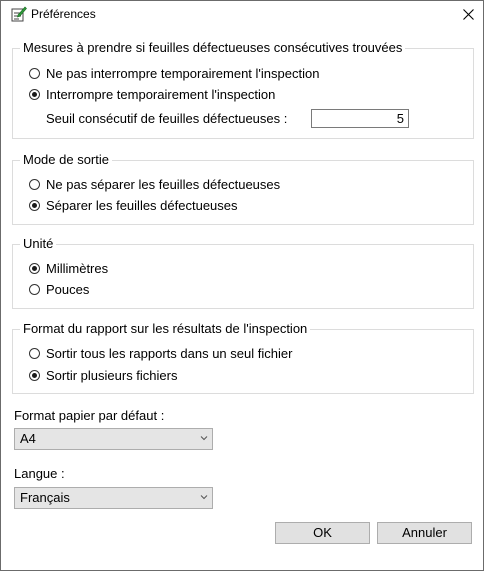 The height and width of the screenshot is (571, 484). What do you see at coordinates (142, 205) in the screenshot?
I see `radio-separate-label: Séparer les feuilles défectueuses` at bounding box center [142, 205].